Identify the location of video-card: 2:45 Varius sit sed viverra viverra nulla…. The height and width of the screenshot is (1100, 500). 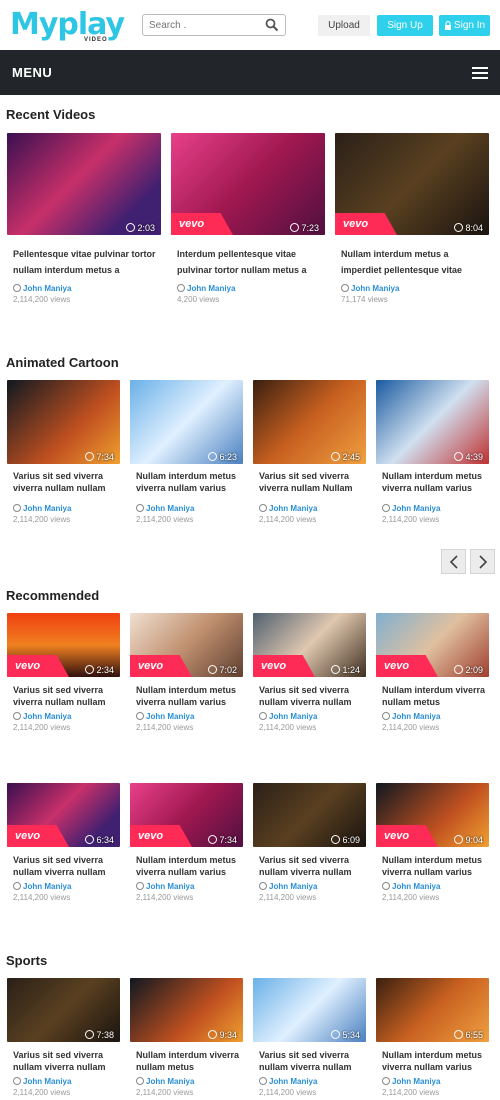
(309, 458).